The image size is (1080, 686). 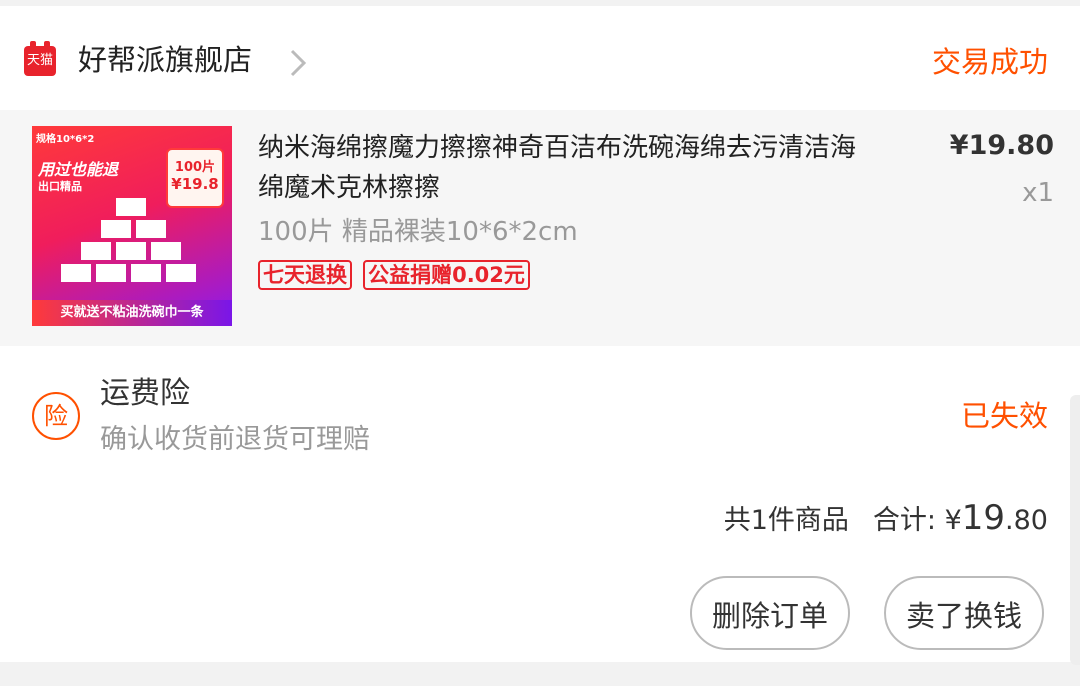 I want to click on store-name: 好帮派旗舰店, so click(x=165, y=60).